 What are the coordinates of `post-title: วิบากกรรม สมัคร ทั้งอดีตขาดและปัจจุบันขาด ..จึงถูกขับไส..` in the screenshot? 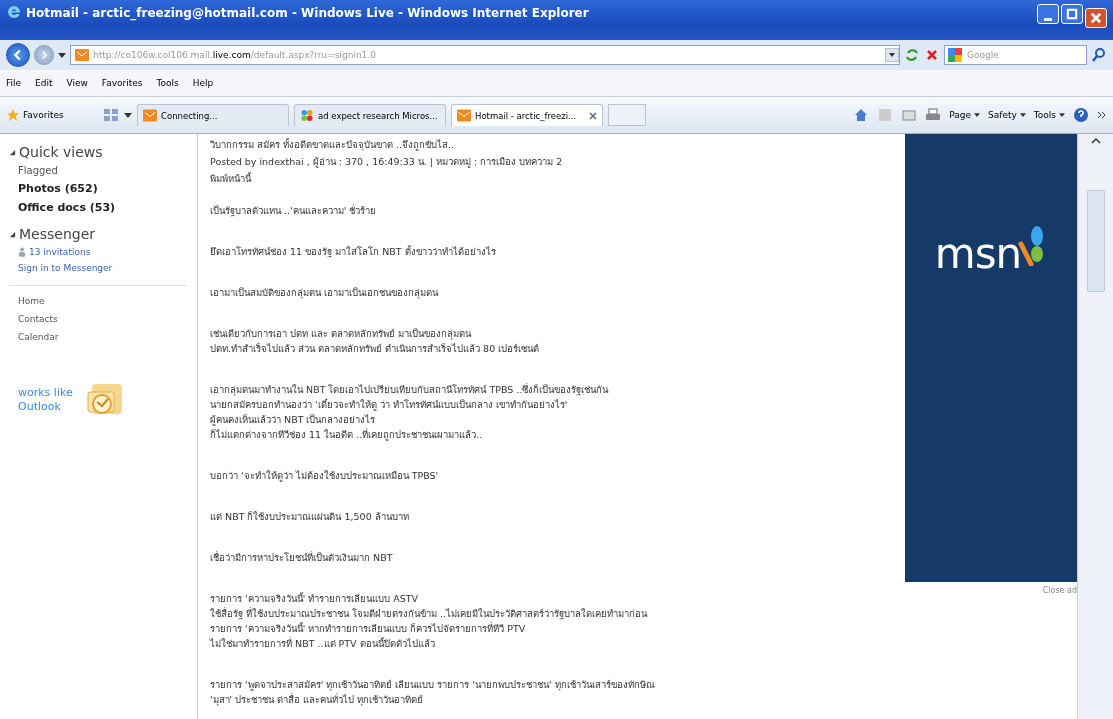 It's located at (333, 145).